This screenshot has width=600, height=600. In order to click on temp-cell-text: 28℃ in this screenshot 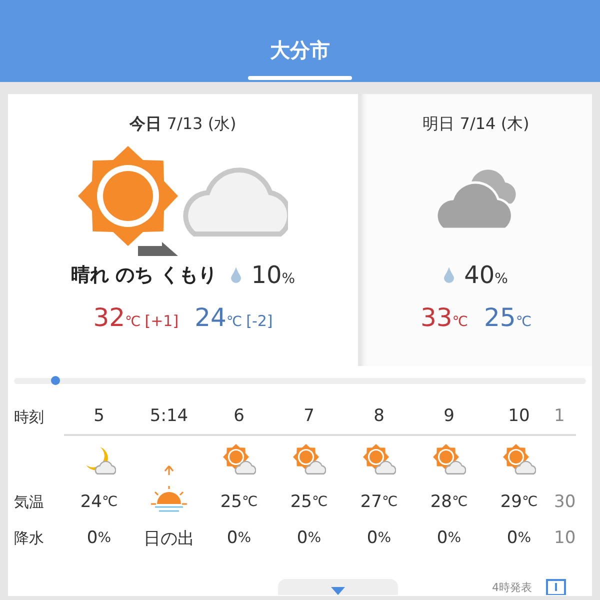, I will do `click(449, 502)`.